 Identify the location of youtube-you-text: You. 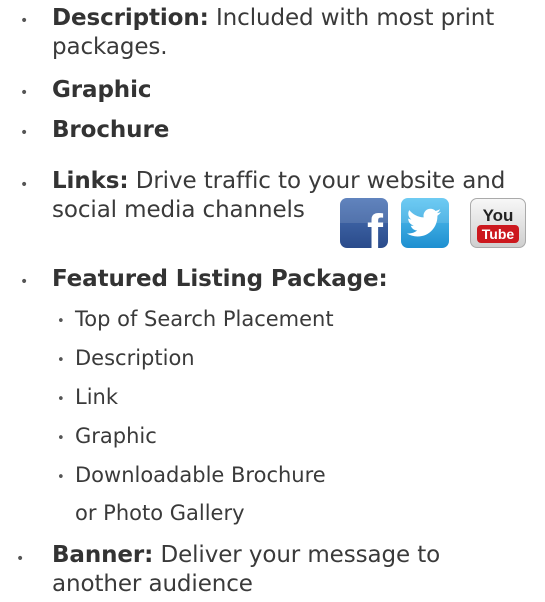
(498, 215).